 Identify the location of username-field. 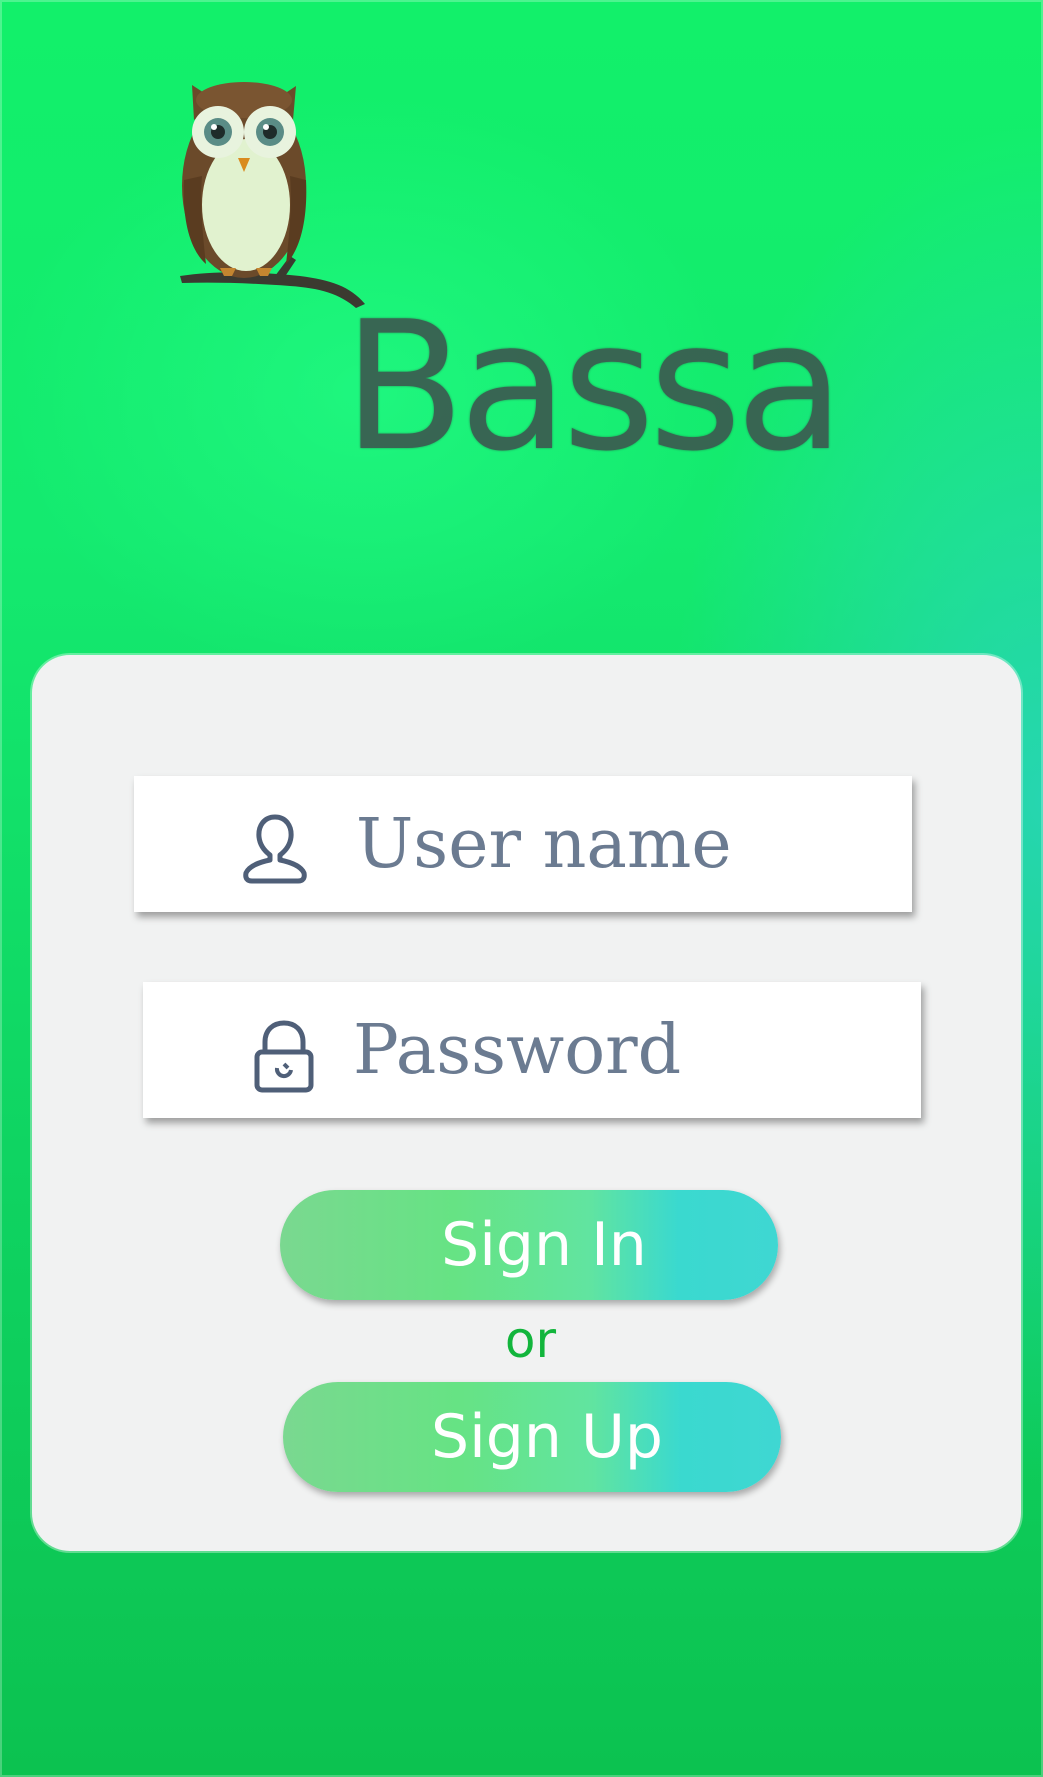
(523, 844).